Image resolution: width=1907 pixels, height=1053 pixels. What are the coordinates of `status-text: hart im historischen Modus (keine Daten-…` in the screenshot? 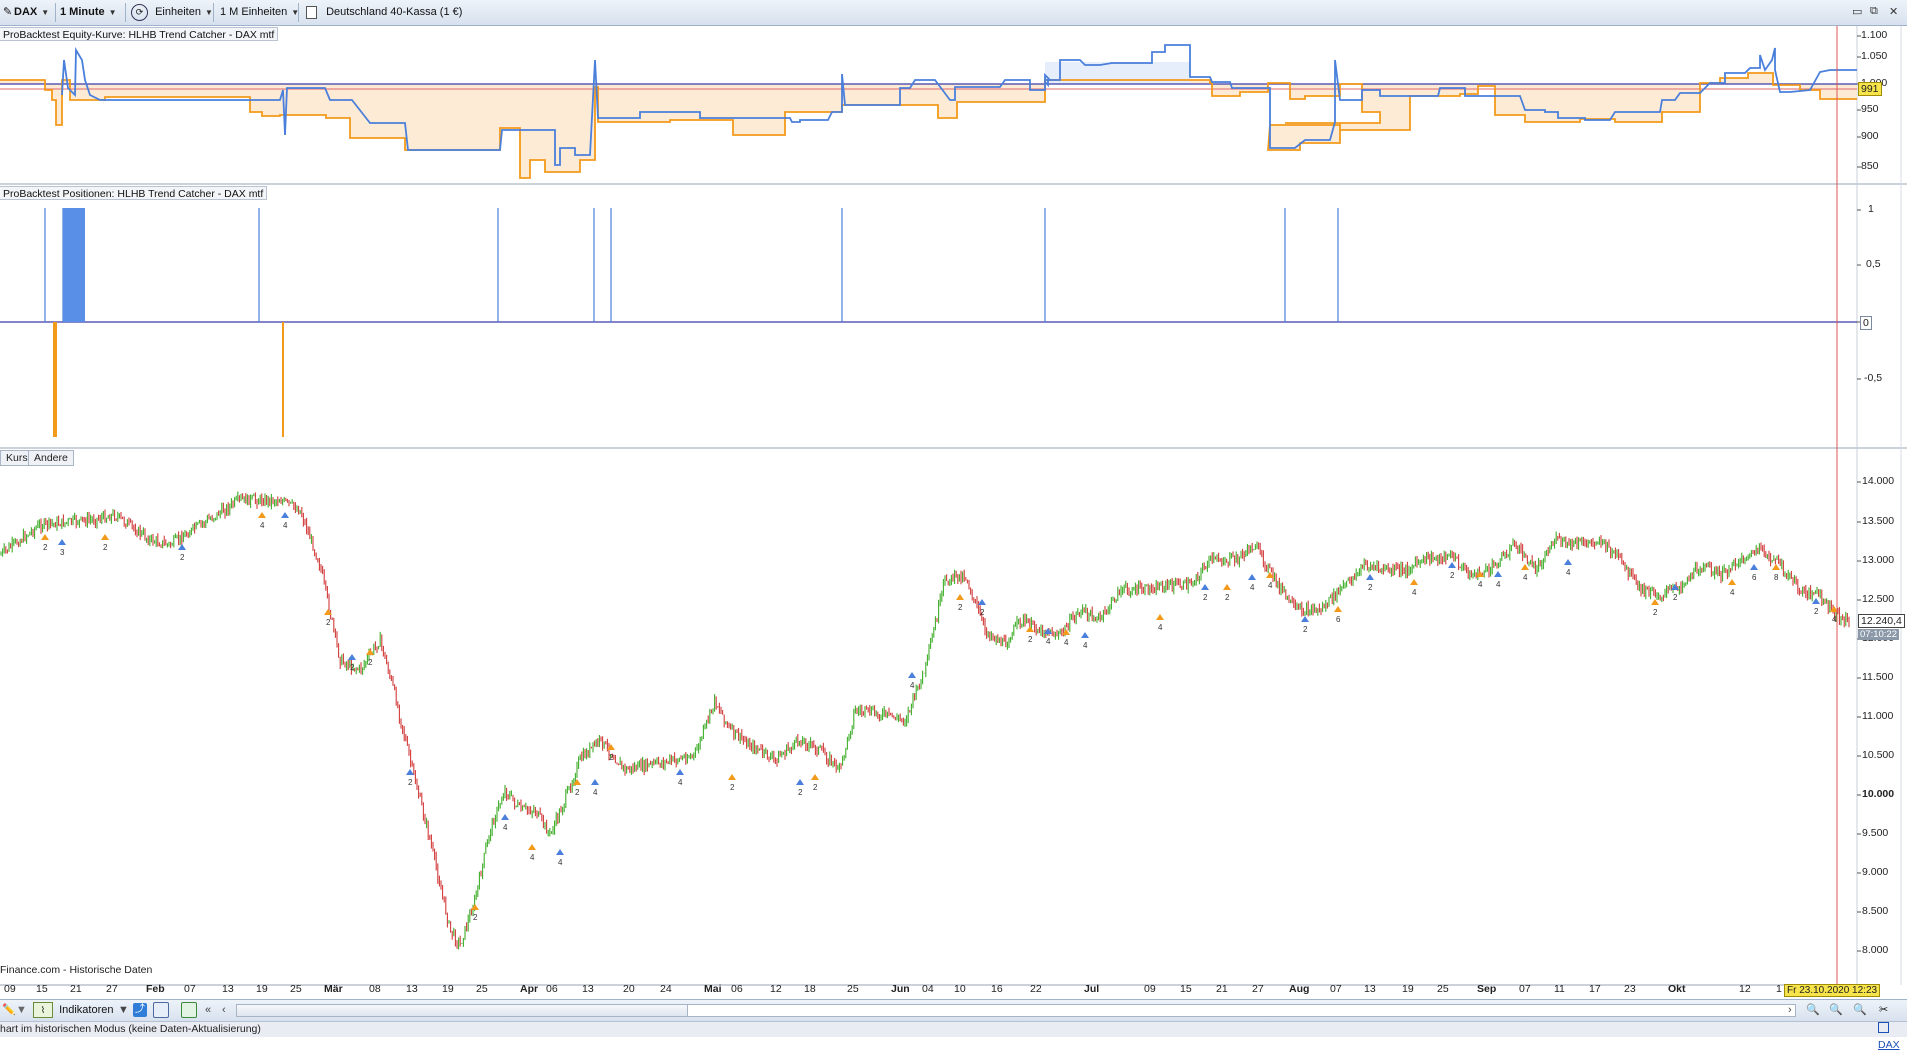 It's located at (130, 1029).